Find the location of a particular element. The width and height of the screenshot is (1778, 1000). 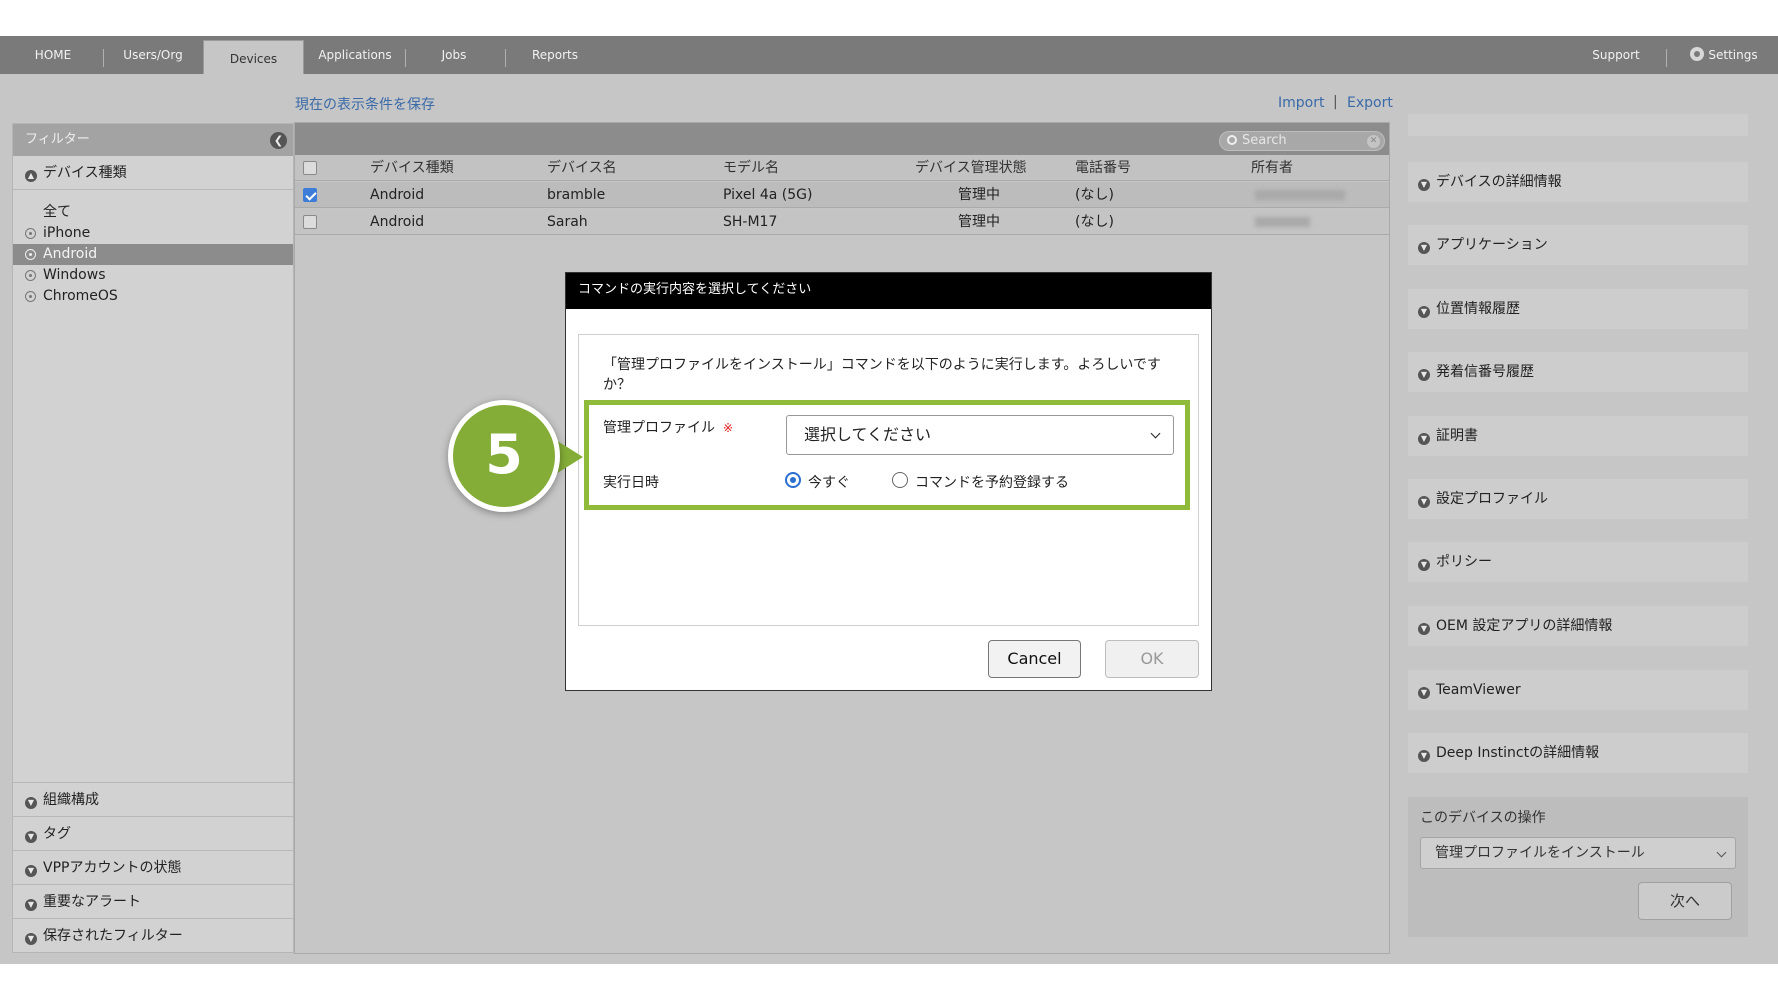

device-operation-box: このデバイスの操作 管理プロファイルをインストール 次へ is located at coordinates (1578, 867).